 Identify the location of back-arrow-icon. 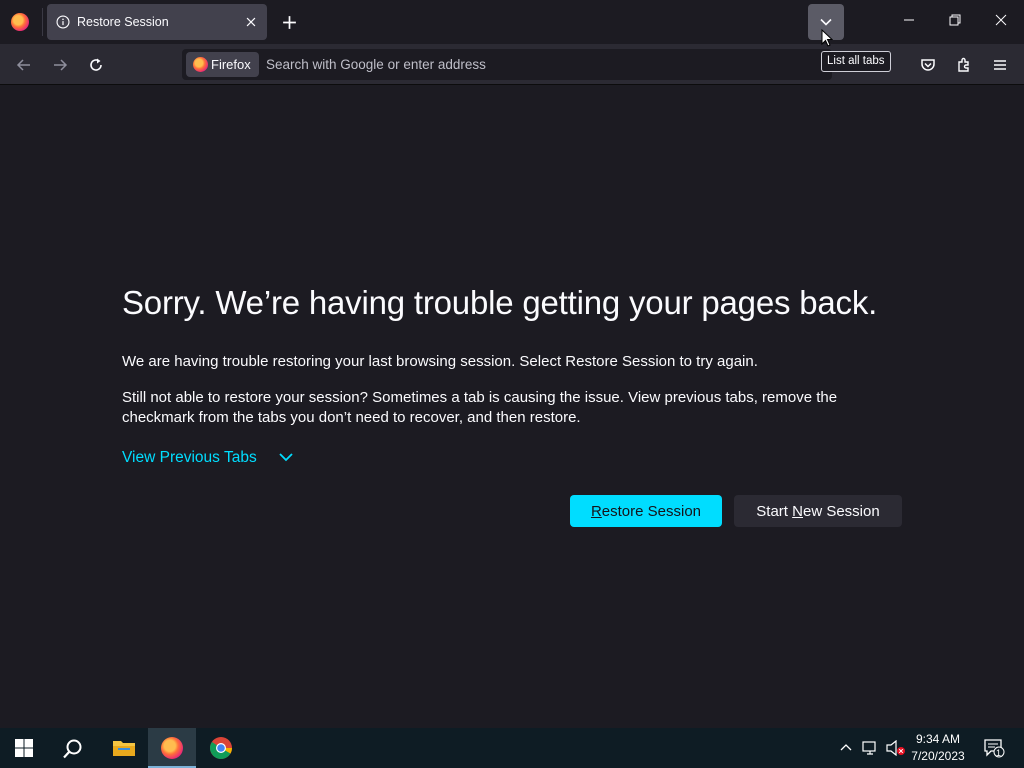
(24, 65).